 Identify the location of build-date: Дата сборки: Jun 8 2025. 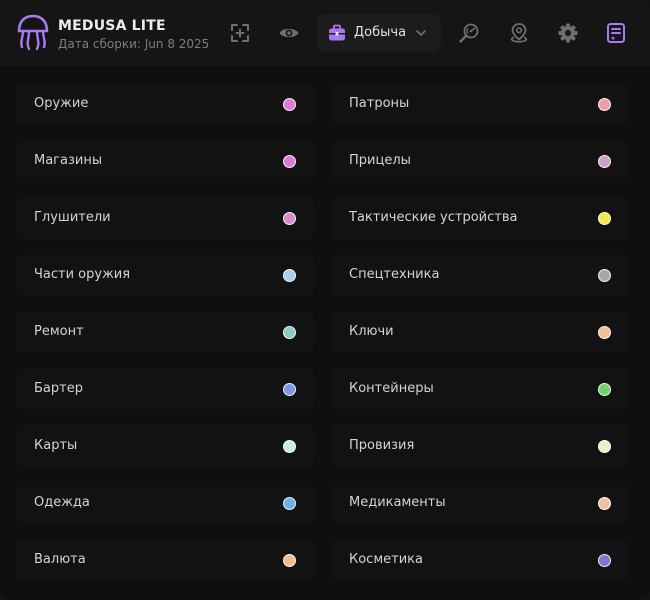
(134, 44).